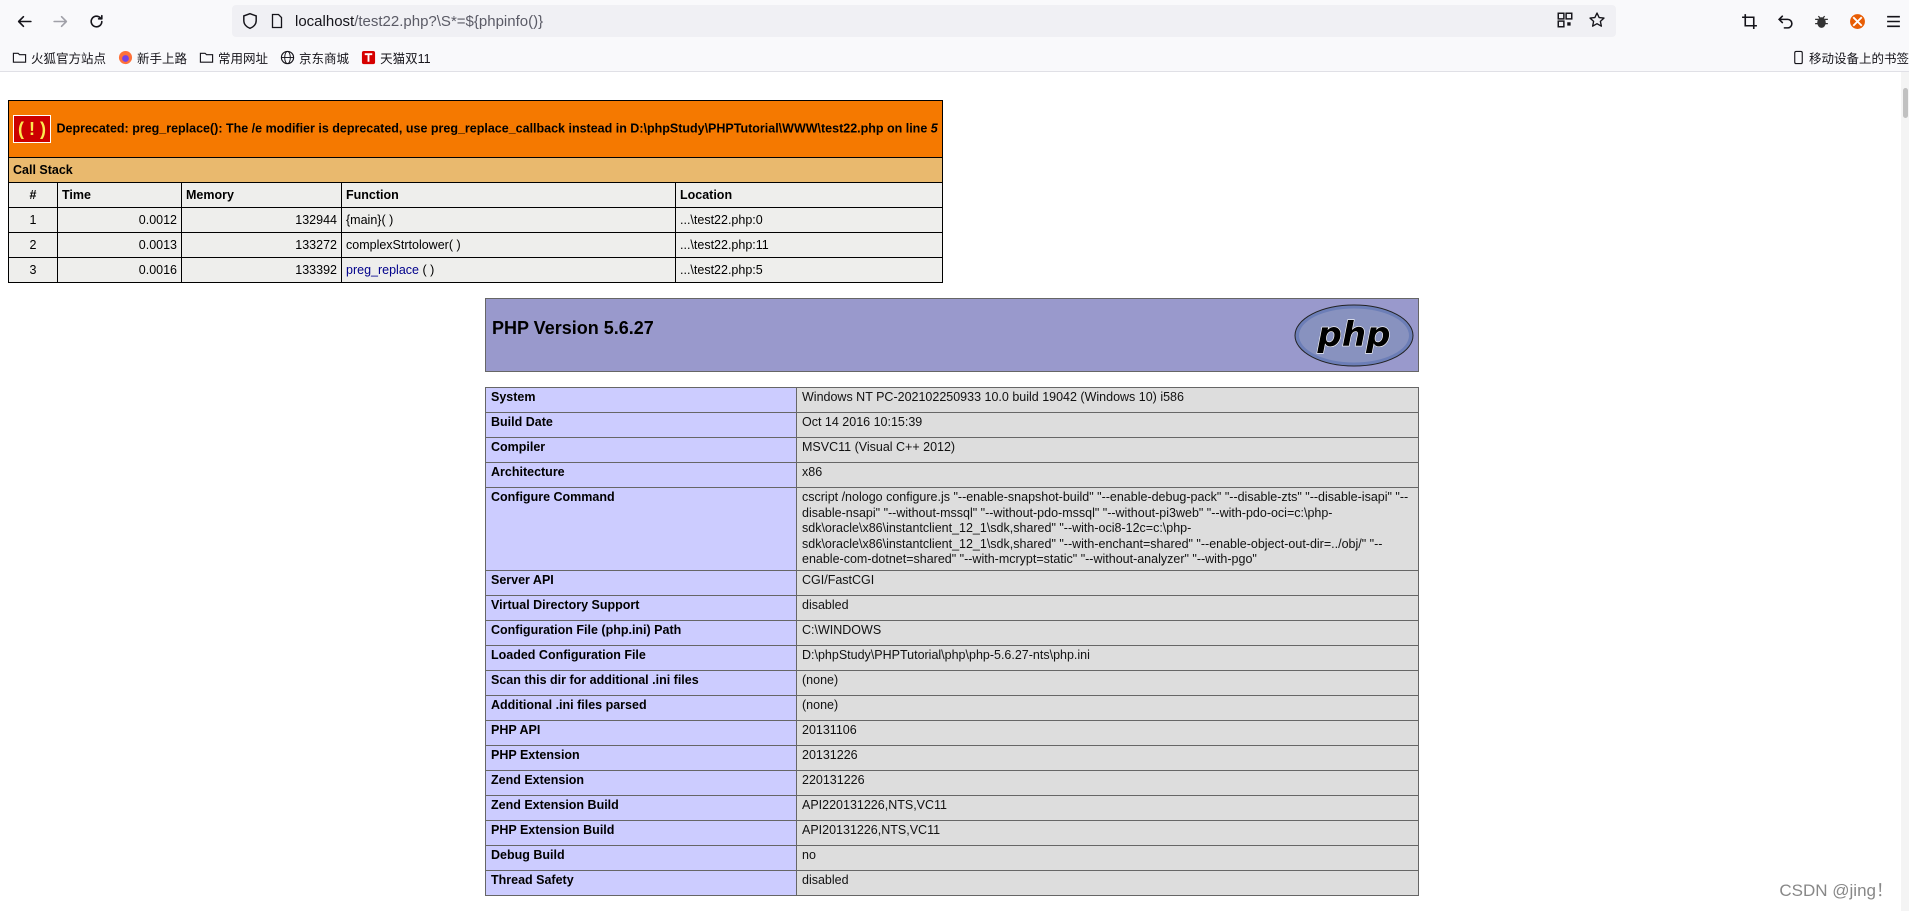 The width and height of the screenshot is (1909, 911). Describe the element at coordinates (261, 195) in the screenshot. I see `column-header: Memory` at that location.